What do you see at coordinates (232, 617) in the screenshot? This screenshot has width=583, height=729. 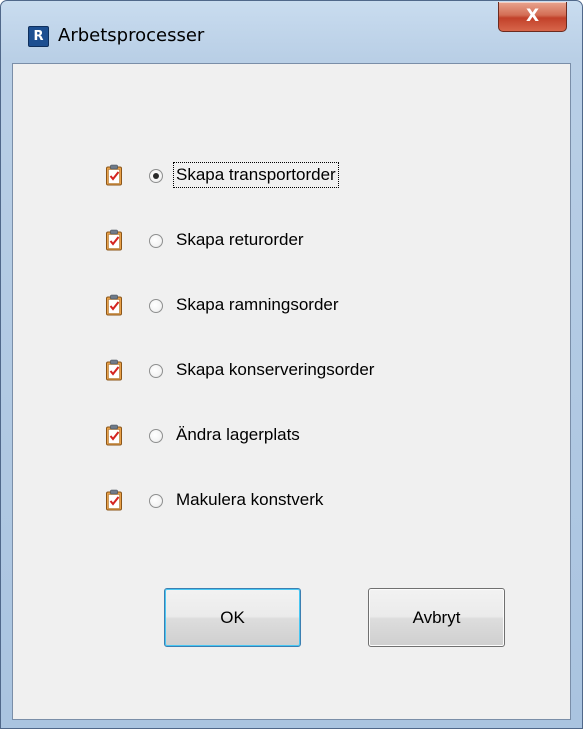 I see `ok-button: OK` at bounding box center [232, 617].